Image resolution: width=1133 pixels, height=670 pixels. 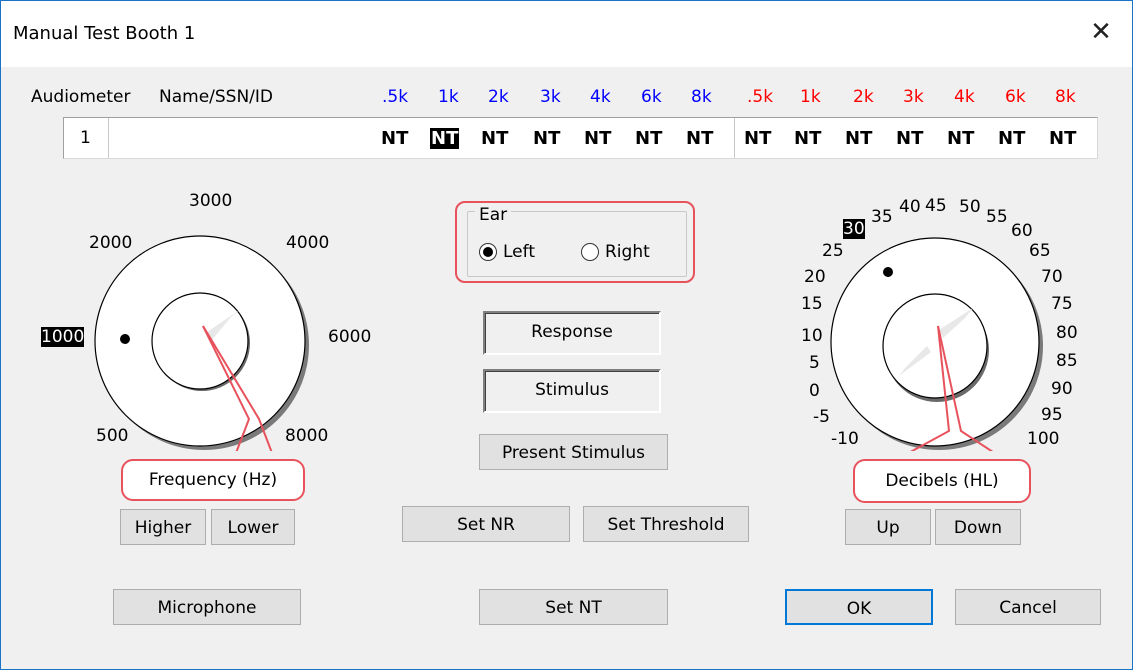 I want to click on lower-button: Lower, so click(x=253, y=527).